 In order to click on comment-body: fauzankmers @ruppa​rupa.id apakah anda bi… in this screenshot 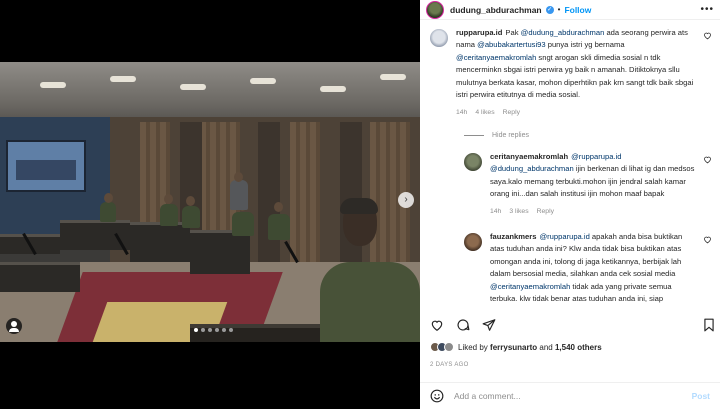, I will do `click(601, 268)`.